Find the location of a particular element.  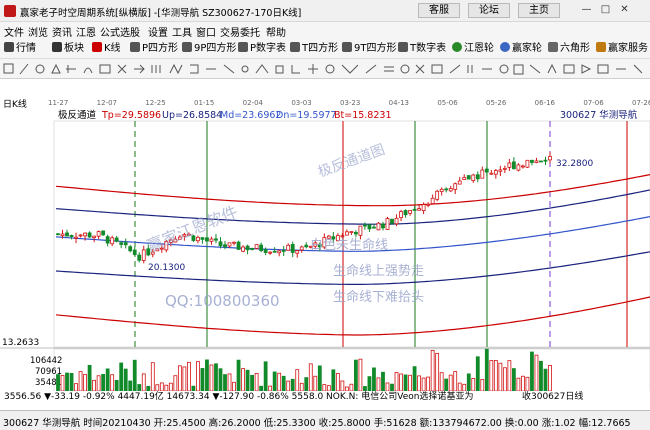

arrow-tool-icon is located at coordinates (139, 69).